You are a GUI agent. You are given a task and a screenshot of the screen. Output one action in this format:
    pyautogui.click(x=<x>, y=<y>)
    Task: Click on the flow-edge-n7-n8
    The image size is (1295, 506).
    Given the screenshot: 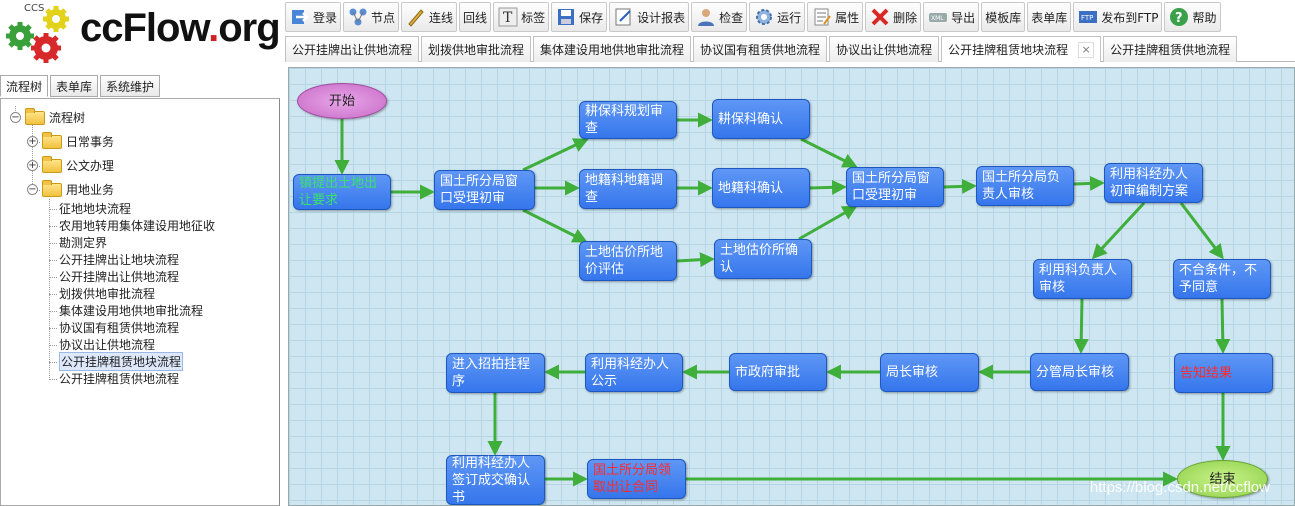 What is the action you would take?
    pyautogui.click(x=695, y=260)
    